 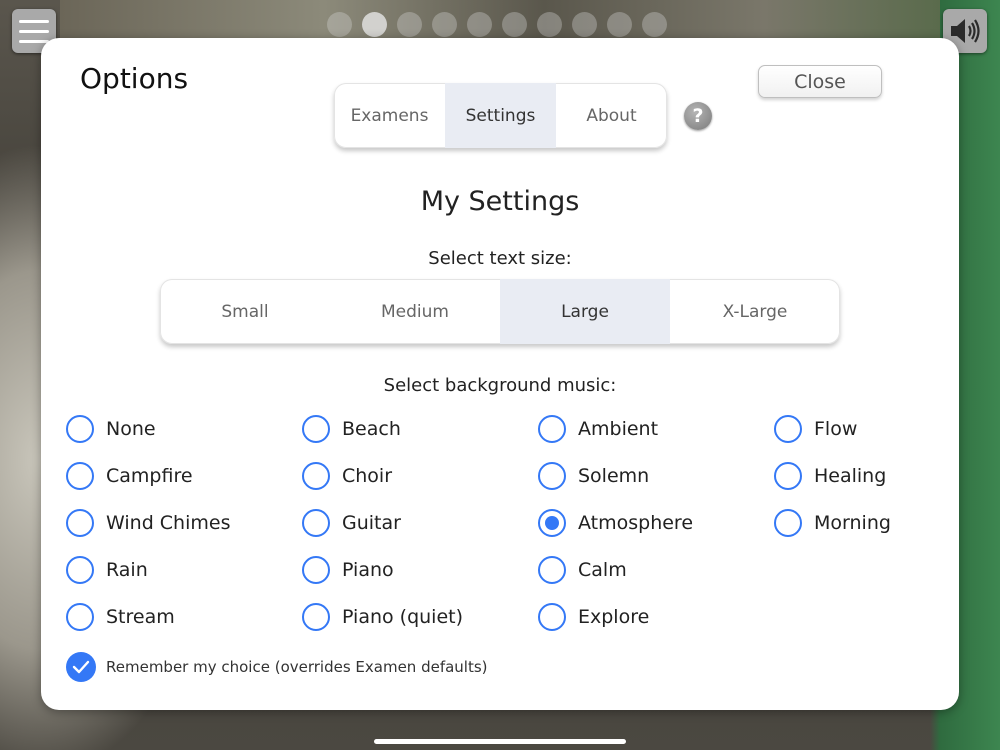 I want to click on music-option-solemn: Solemn, so click(x=593, y=476).